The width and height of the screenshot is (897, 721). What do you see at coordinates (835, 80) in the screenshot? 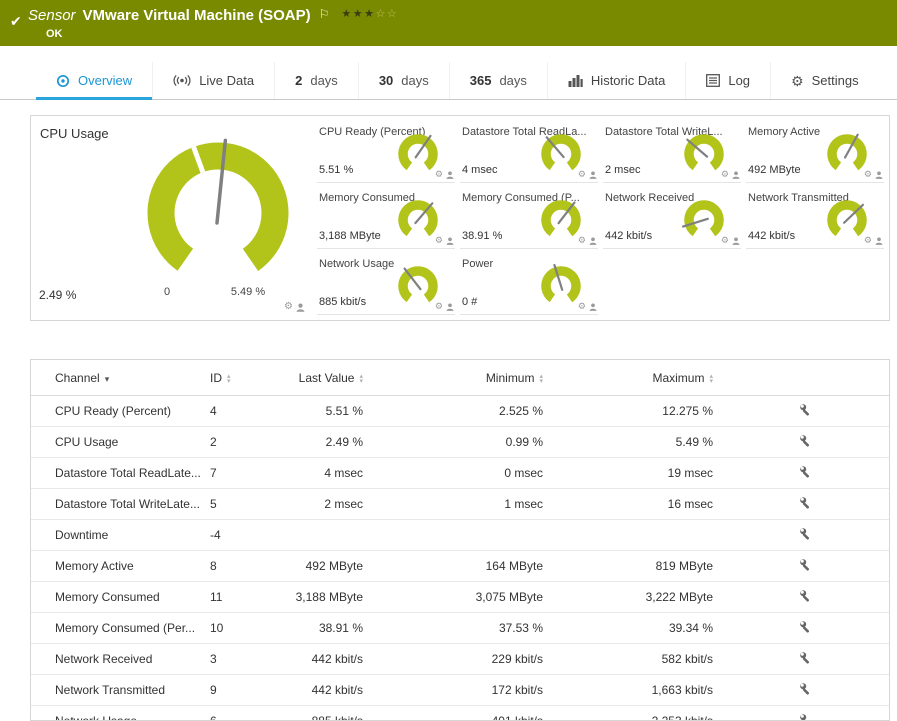
I see `tab-label: Settings` at bounding box center [835, 80].